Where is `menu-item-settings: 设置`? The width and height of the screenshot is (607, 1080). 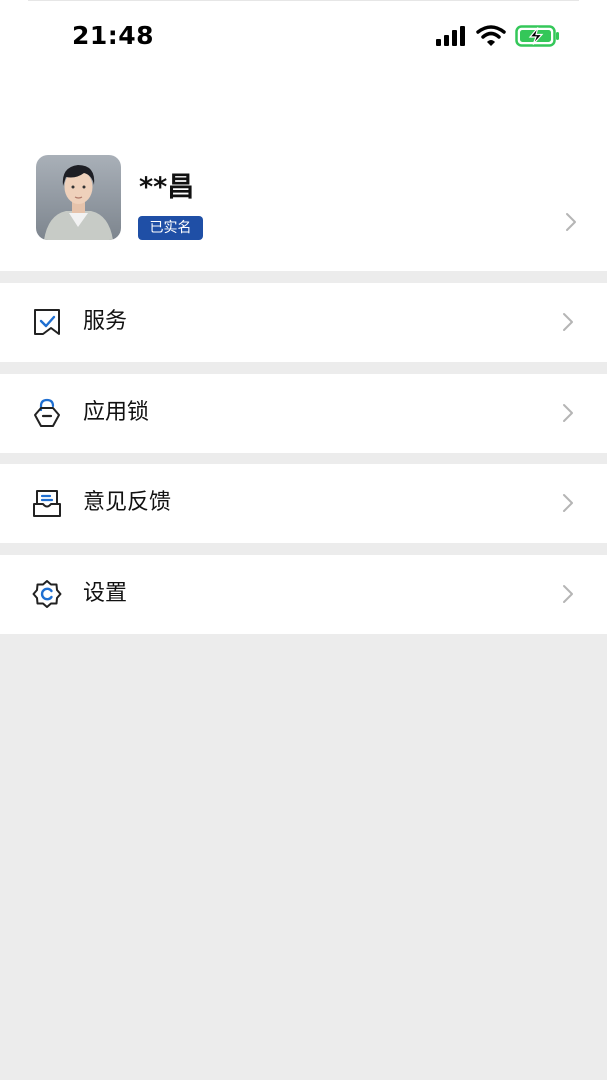 menu-item-settings: 设置 is located at coordinates (303, 594).